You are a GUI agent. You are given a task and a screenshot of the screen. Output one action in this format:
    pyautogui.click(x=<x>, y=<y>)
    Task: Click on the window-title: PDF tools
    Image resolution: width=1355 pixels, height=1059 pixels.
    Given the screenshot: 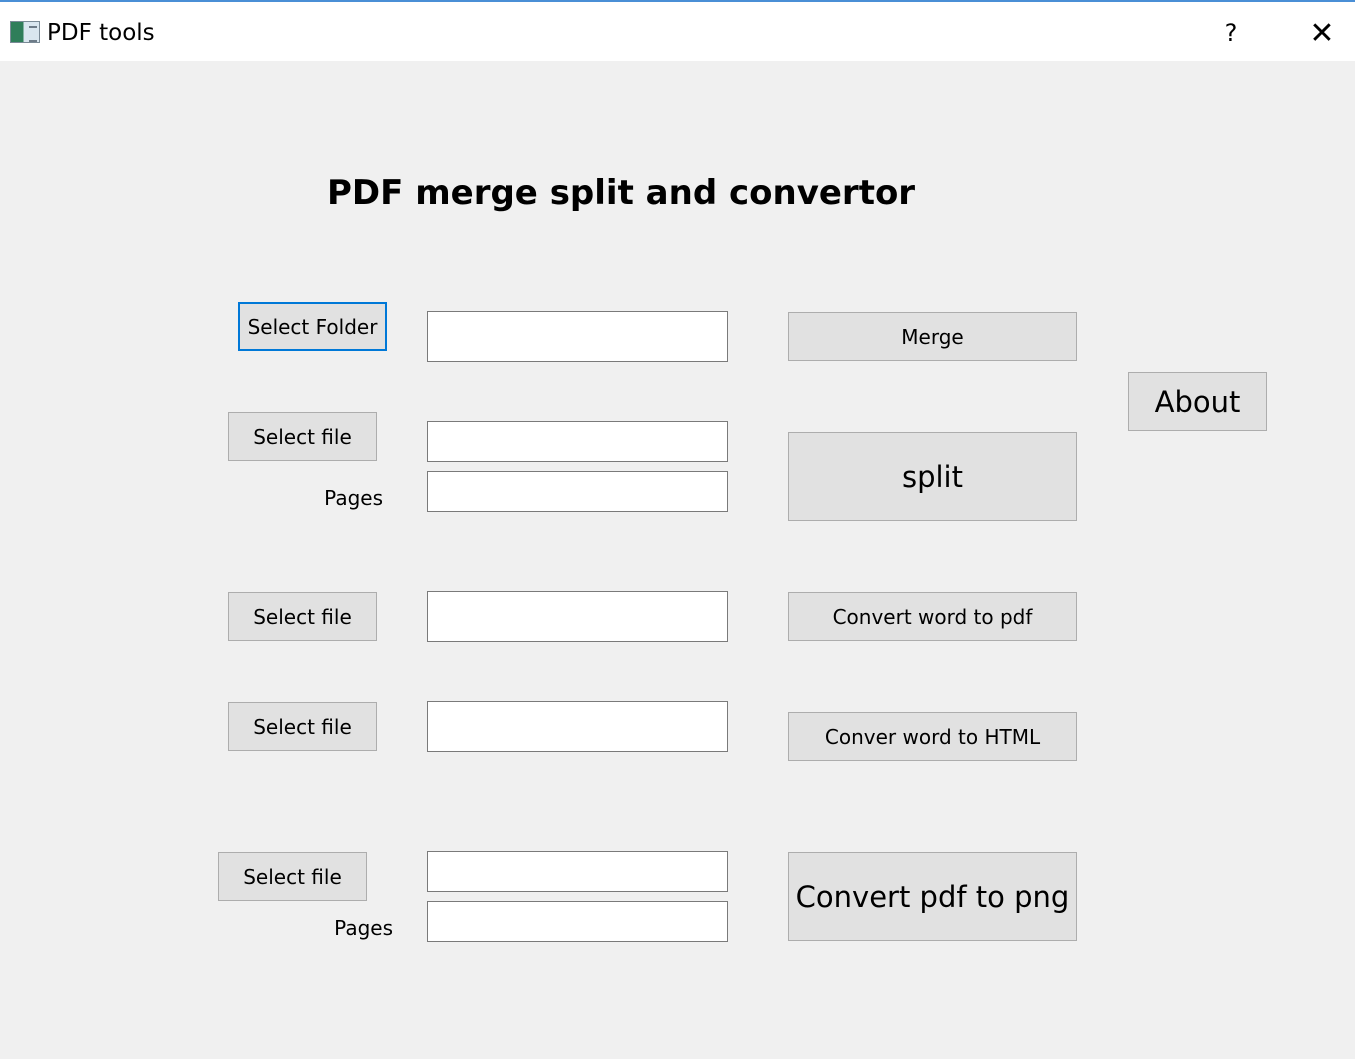 What is the action you would take?
    pyautogui.click(x=101, y=33)
    